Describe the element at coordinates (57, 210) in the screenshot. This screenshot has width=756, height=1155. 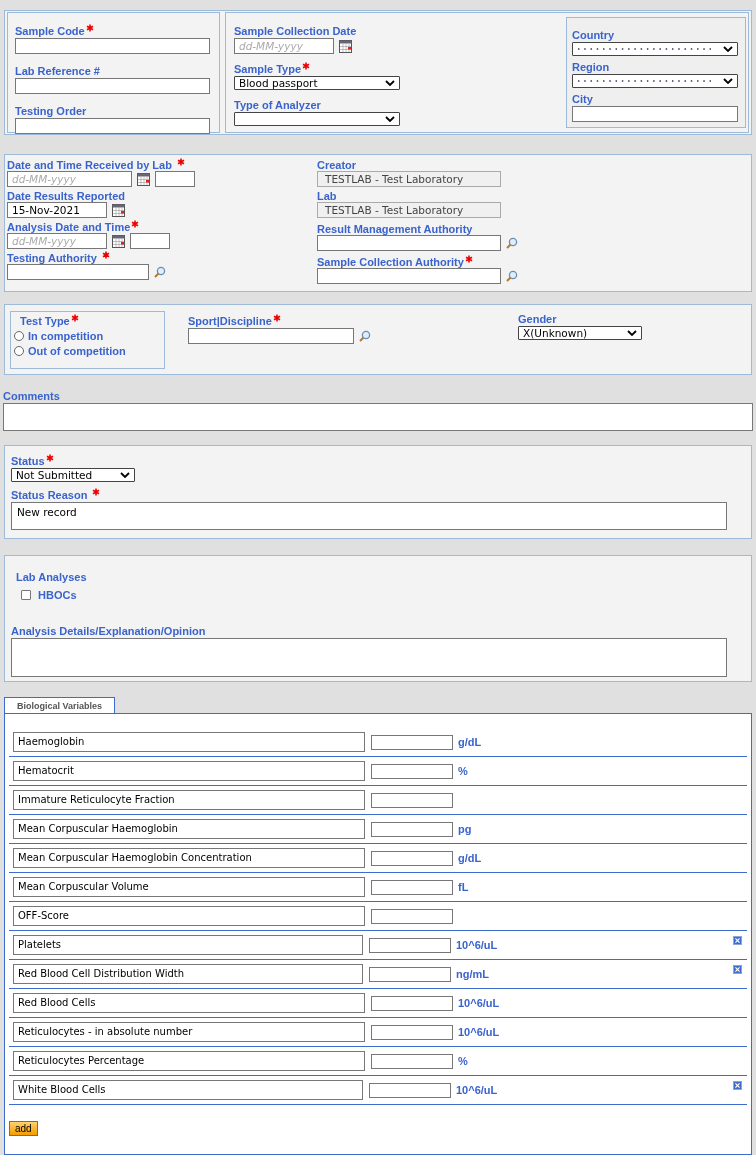
I see `date-field: 15-Nov-2021` at that location.